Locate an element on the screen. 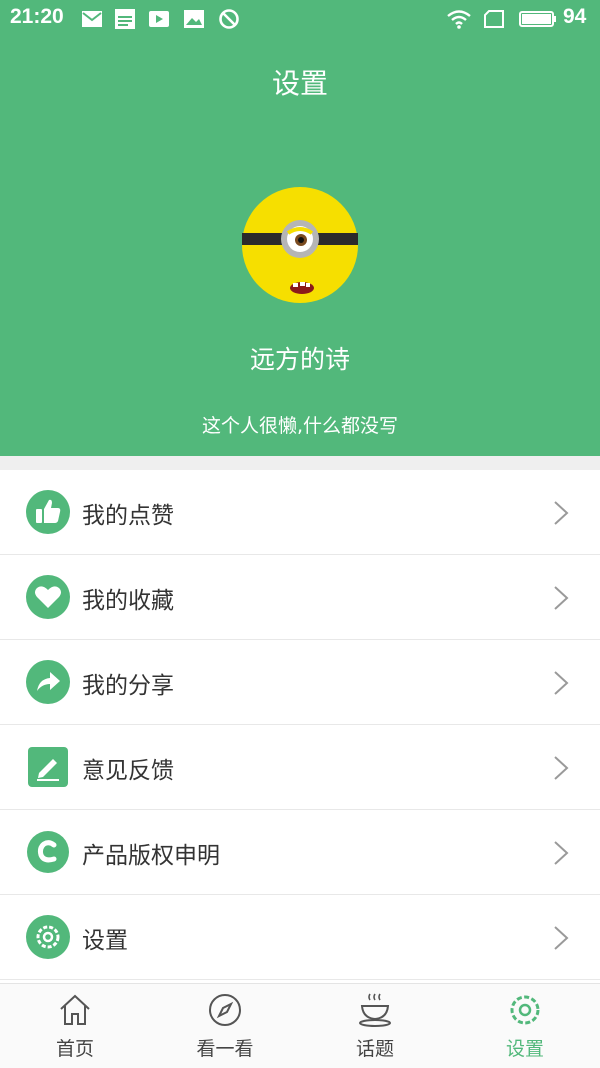  menu-item-copyright: 产品版权申明 is located at coordinates (300, 852).